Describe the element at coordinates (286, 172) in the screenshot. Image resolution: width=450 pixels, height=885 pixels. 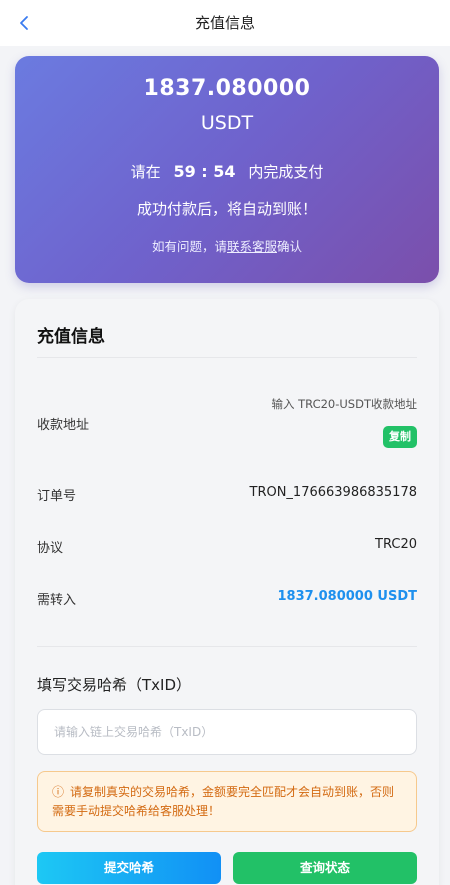
I see `countdown-suffix: 内完成支付` at that location.